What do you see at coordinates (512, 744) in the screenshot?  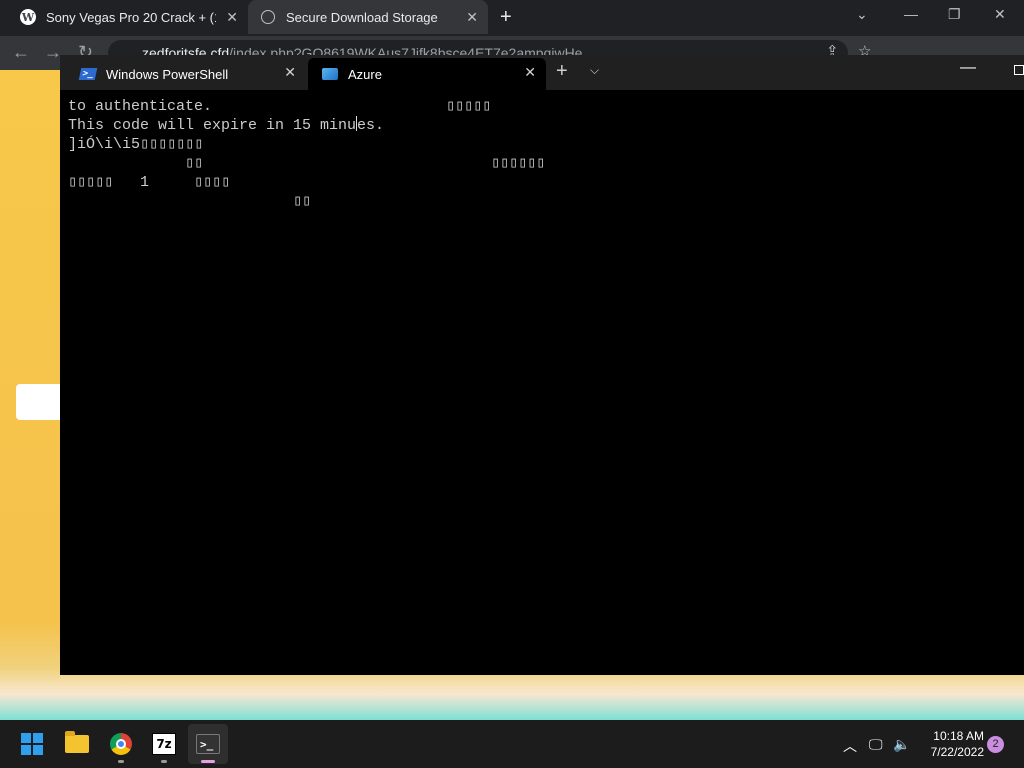 I see `taskbar: 7z >_ ︿ 🖵 🔈` at bounding box center [512, 744].